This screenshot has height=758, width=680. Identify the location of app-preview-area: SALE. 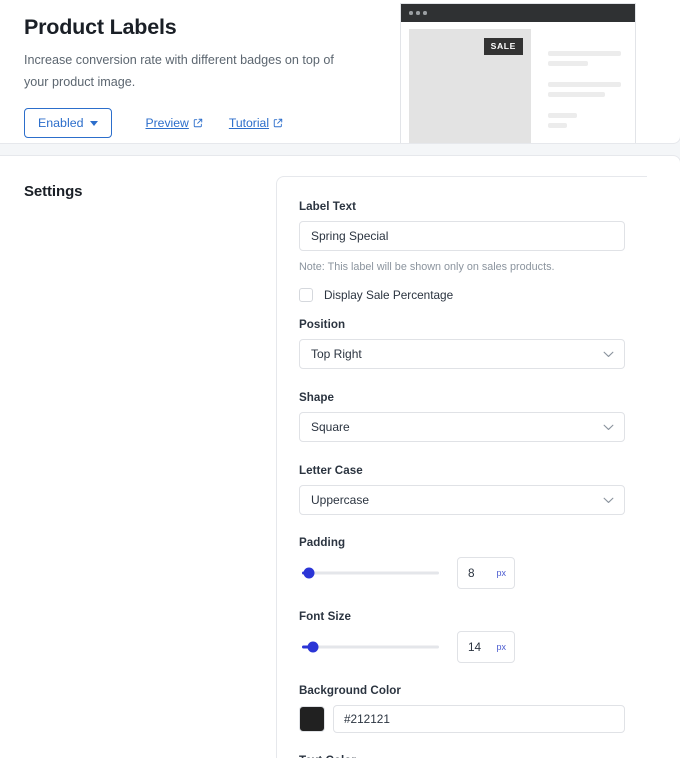
(539, 71).